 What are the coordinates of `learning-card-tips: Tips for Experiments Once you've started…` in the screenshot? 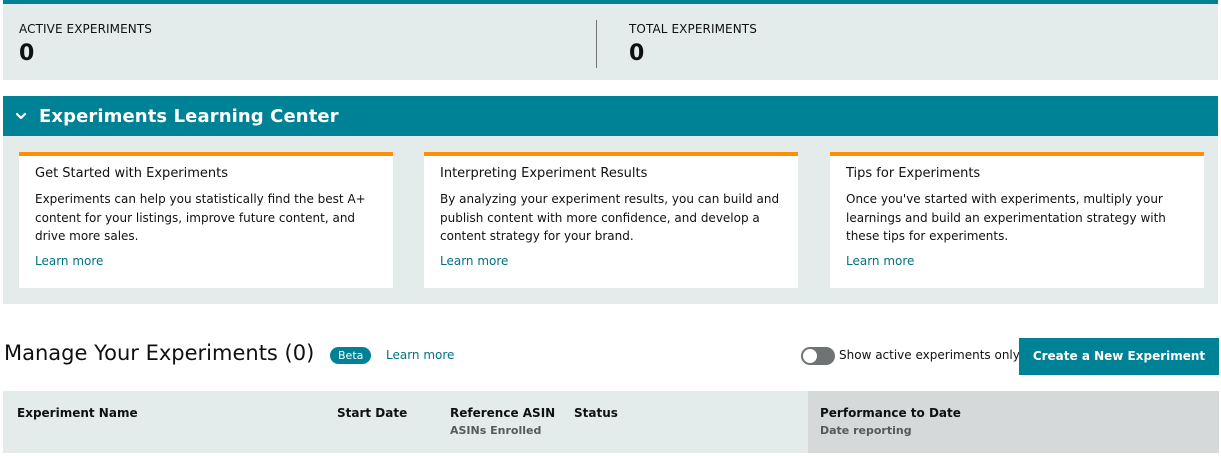 It's located at (1017, 220).